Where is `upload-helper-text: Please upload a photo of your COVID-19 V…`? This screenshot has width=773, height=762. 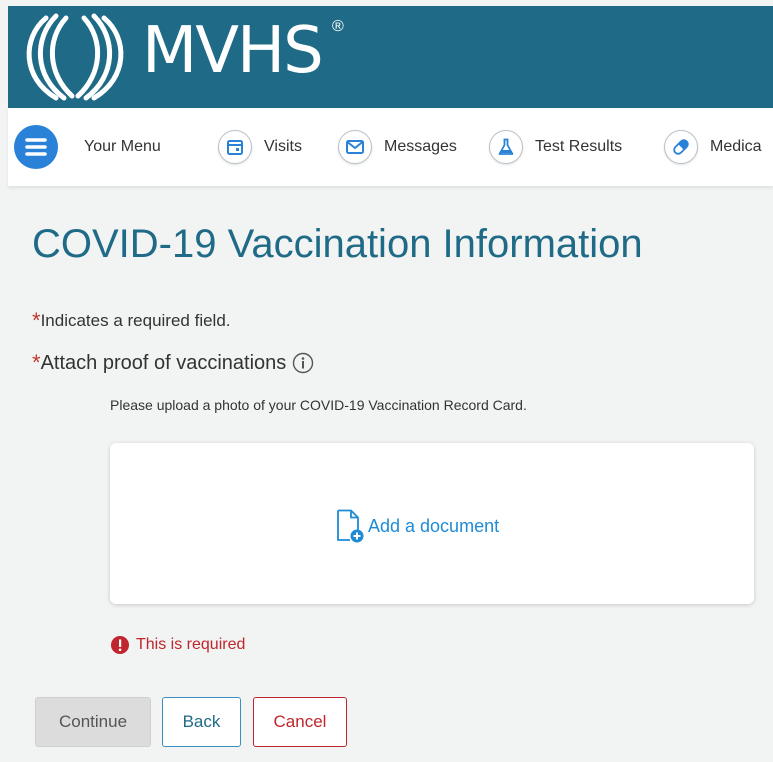 upload-helper-text: Please upload a photo of your COVID-19 V… is located at coordinates (318, 405).